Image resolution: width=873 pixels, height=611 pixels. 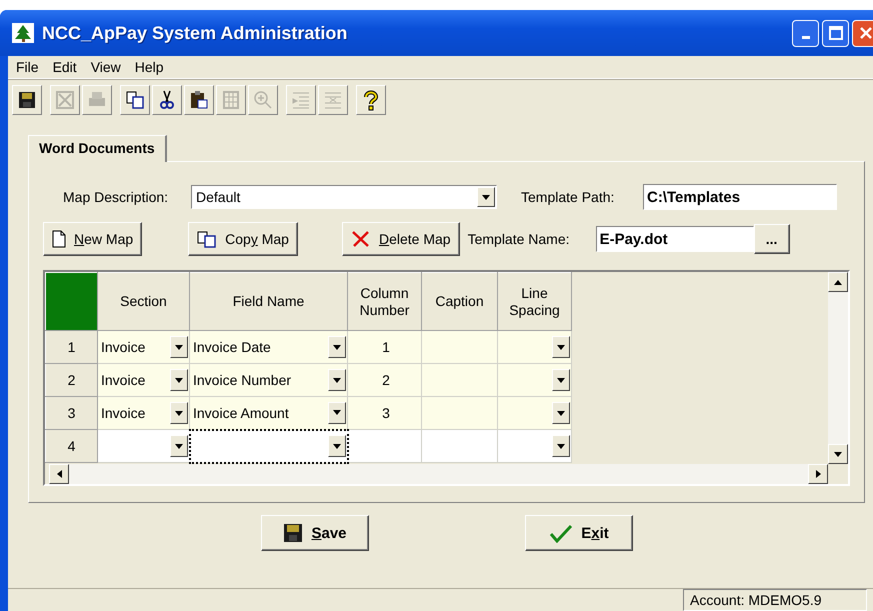 I want to click on column-header: Line Spacing, so click(x=535, y=301).